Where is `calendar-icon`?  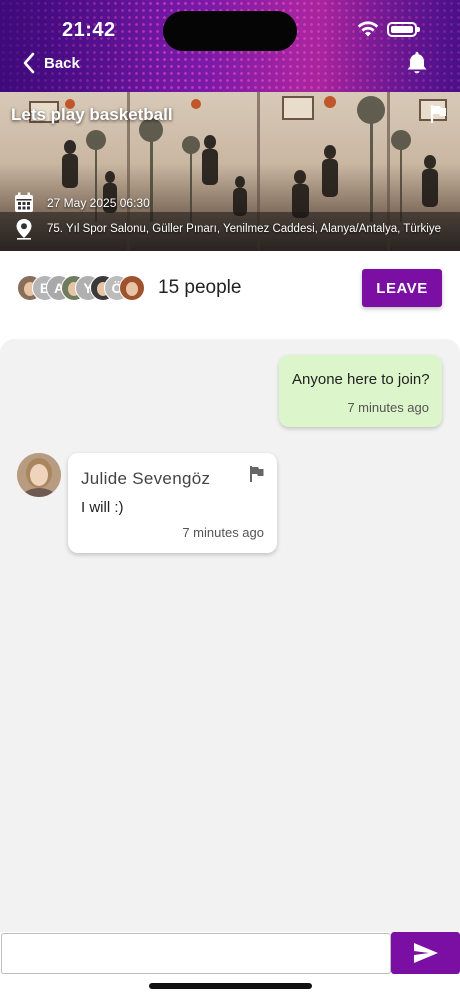
calendar-icon is located at coordinates (24, 202).